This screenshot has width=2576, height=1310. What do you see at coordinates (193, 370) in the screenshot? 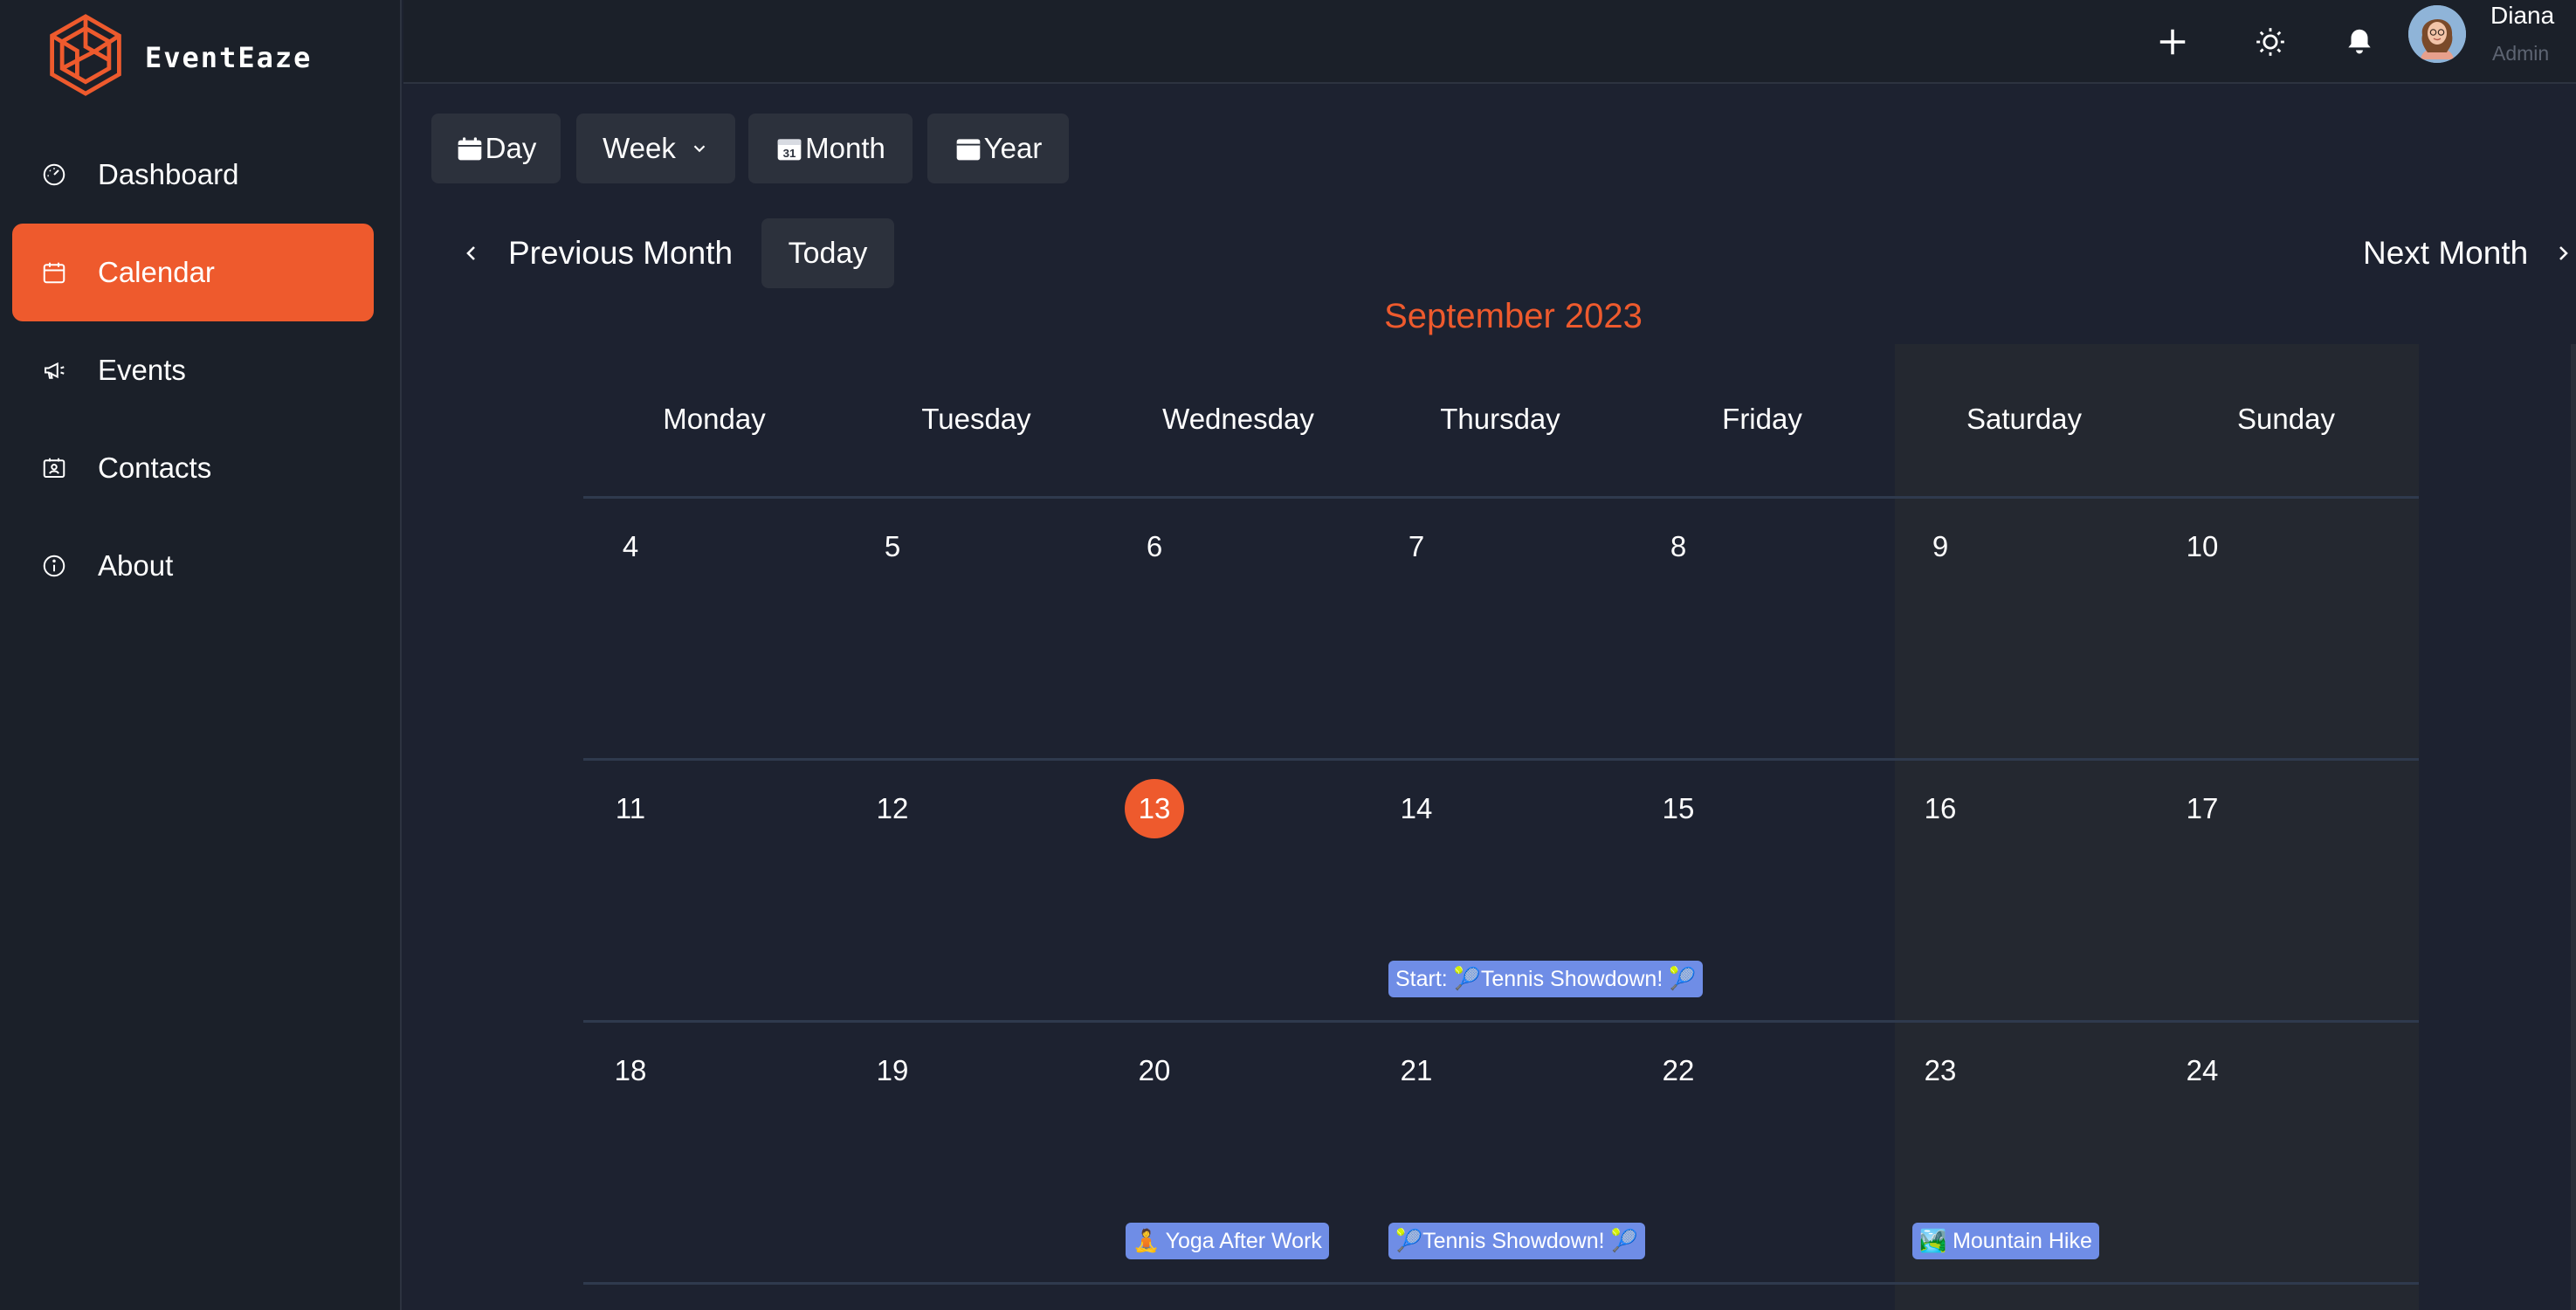
I see `sidebar-nav: Dashboard Calendar Events Contacts About` at bounding box center [193, 370].